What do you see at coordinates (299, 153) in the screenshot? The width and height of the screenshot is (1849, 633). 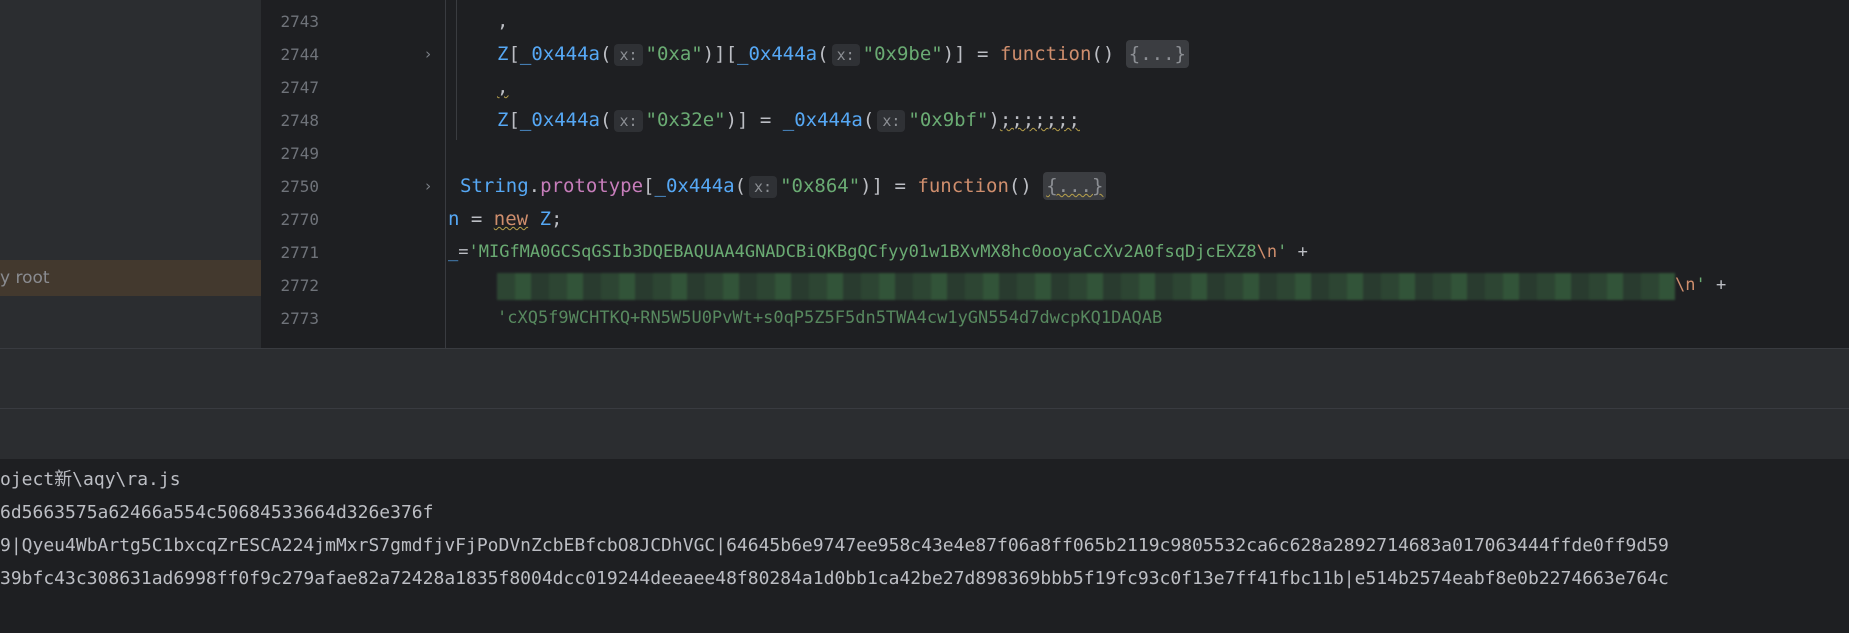 I see `line-number: 2749` at bounding box center [299, 153].